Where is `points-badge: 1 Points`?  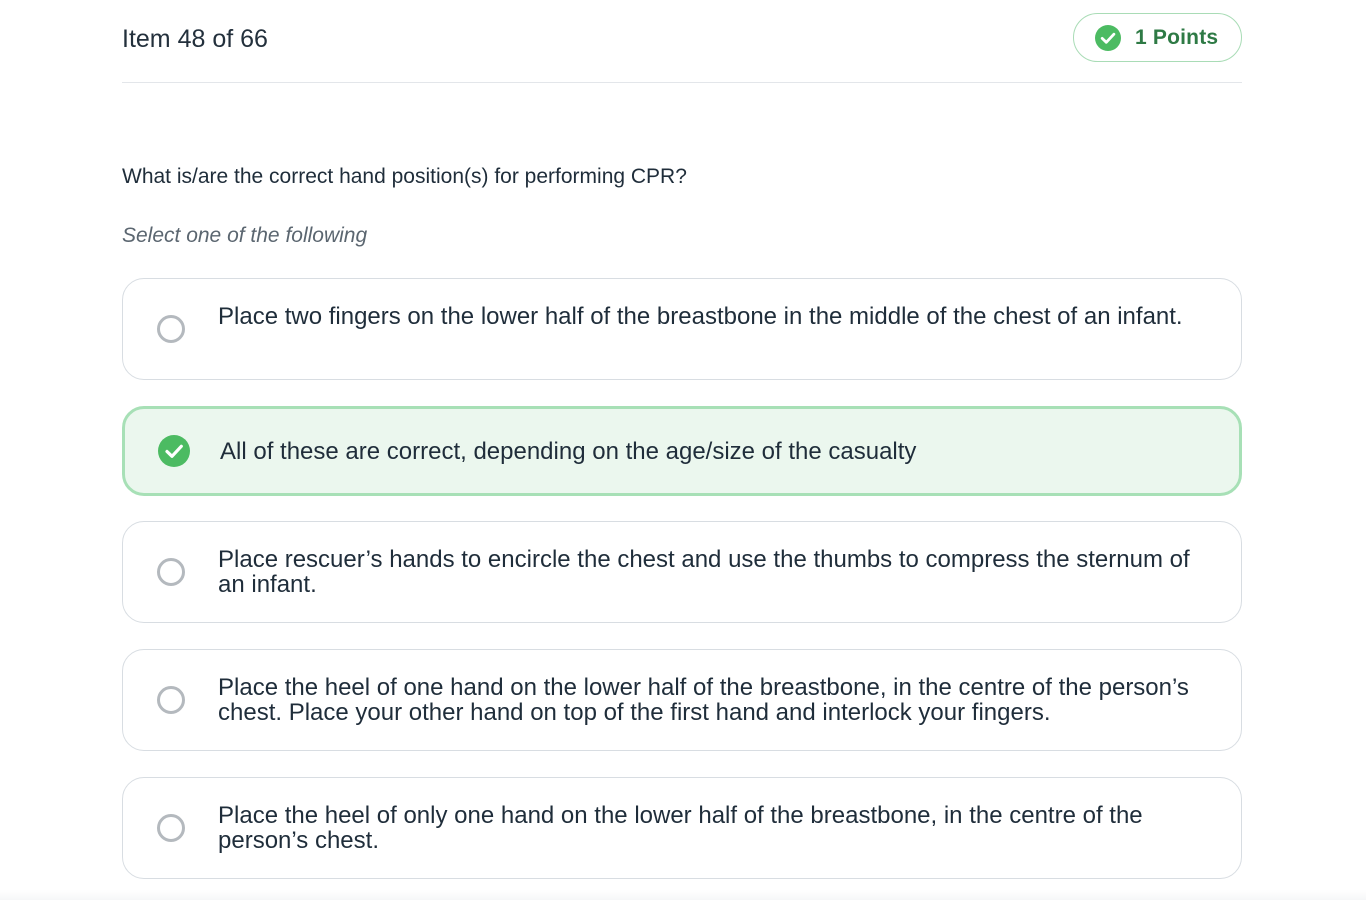
points-badge: 1 Points is located at coordinates (1157, 37).